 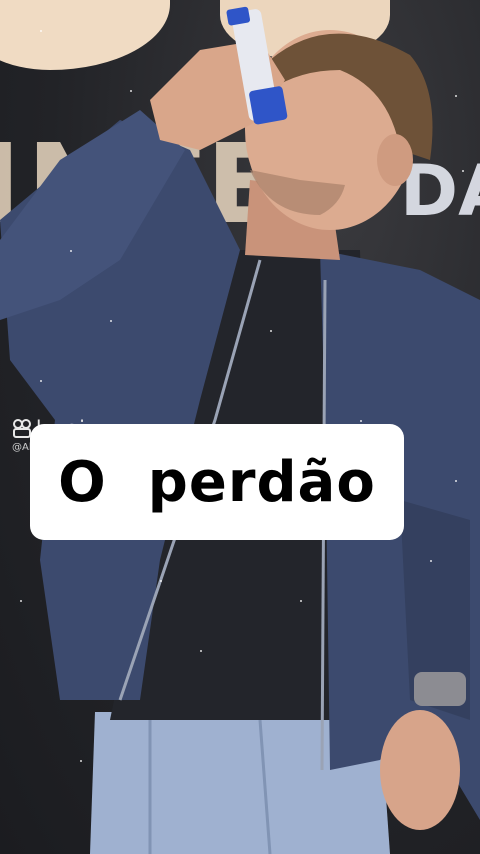 I want to click on wristwatch, so click(x=440, y=689).